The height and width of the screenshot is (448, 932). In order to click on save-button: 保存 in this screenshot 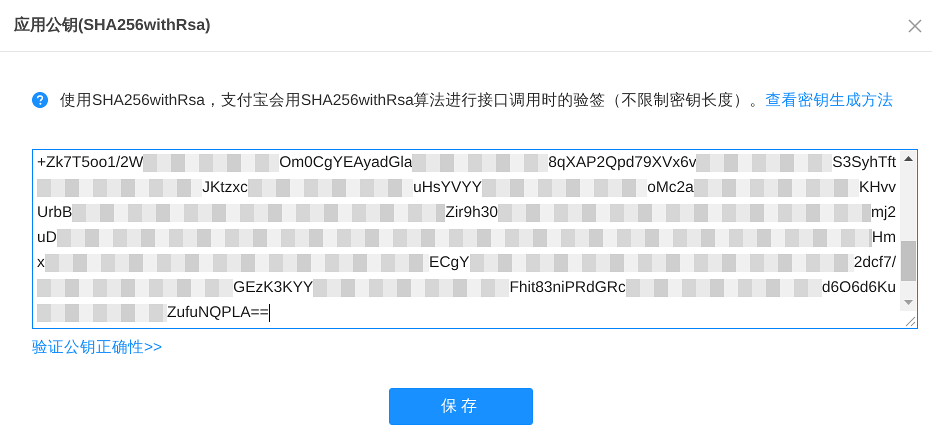, I will do `click(461, 406)`.